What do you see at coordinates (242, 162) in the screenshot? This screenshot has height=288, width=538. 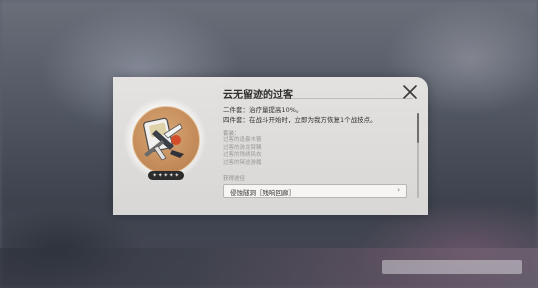 I see `set-piece-item: 过客的冥途游履` at bounding box center [242, 162].